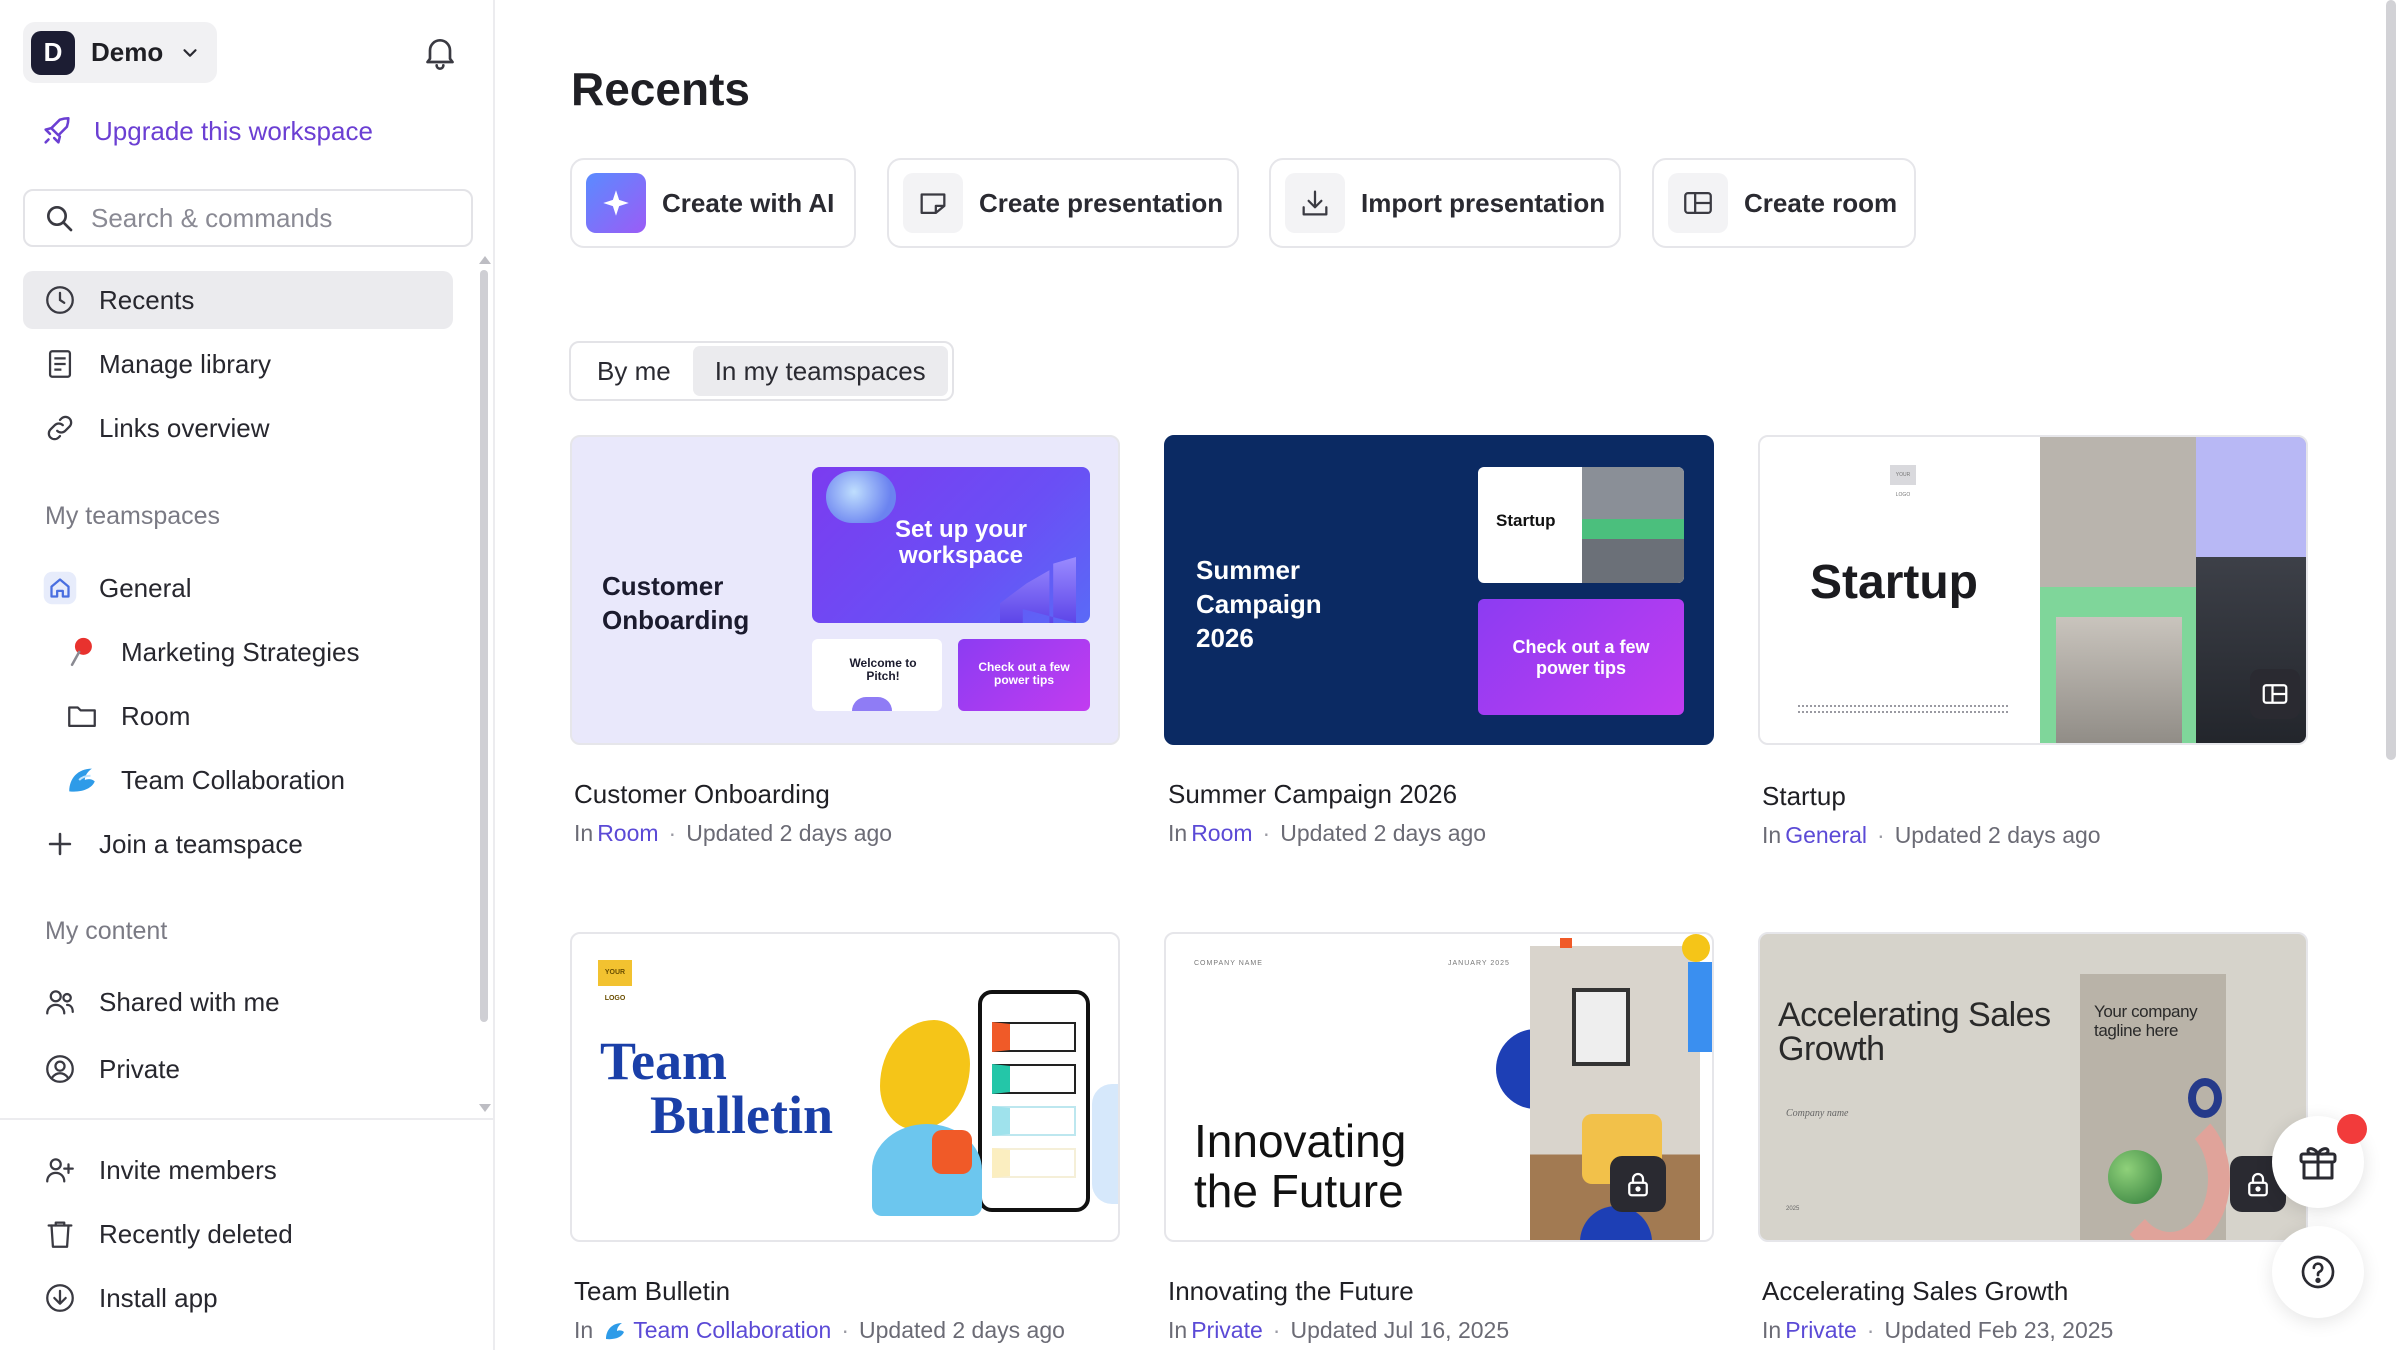 Image resolution: width=2400 pixels, height=1350 pixels. I want to click on sidebar-item-label: Recently deleted, so click(196, 1233).